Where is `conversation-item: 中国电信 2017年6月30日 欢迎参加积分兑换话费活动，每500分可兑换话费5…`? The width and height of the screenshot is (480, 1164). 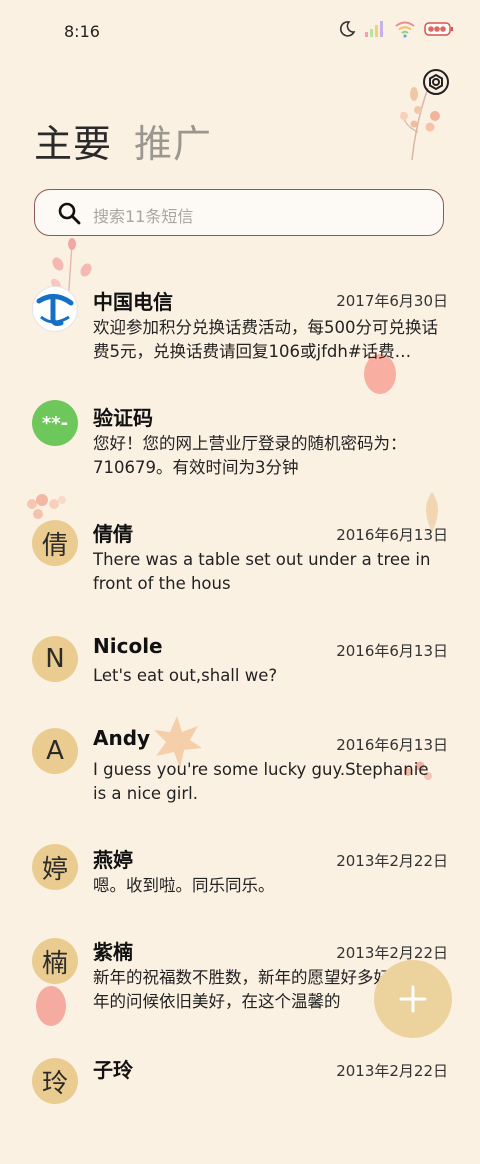
conversation-item: 中国电信 2017年6月30日 欢迎参加积分兑换话费活动，每500分可兑换话费5… is located at coordinates (240, 337).